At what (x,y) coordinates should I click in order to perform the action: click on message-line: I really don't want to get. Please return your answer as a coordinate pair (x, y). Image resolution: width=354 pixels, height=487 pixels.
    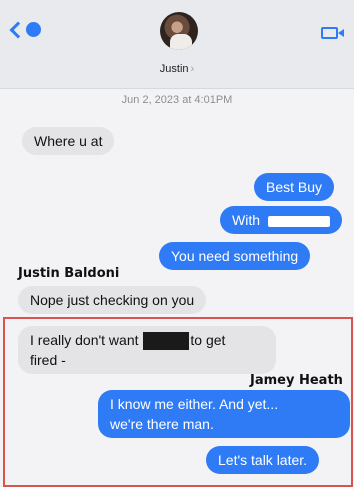
    Looking at the image, I should click on (147, 340).